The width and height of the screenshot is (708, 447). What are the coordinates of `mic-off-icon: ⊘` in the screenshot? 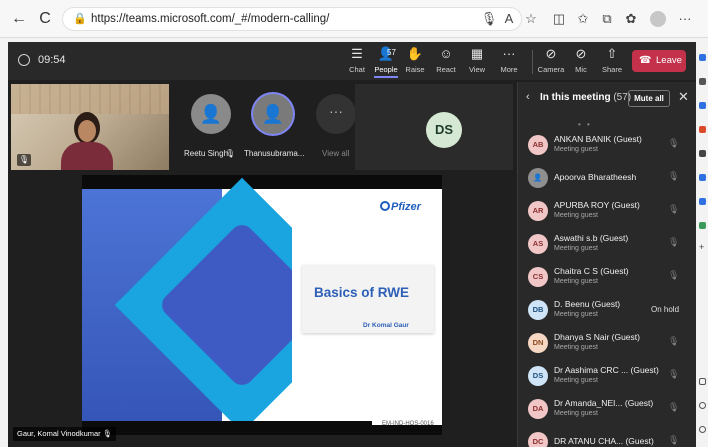 It's located at (581, 53).